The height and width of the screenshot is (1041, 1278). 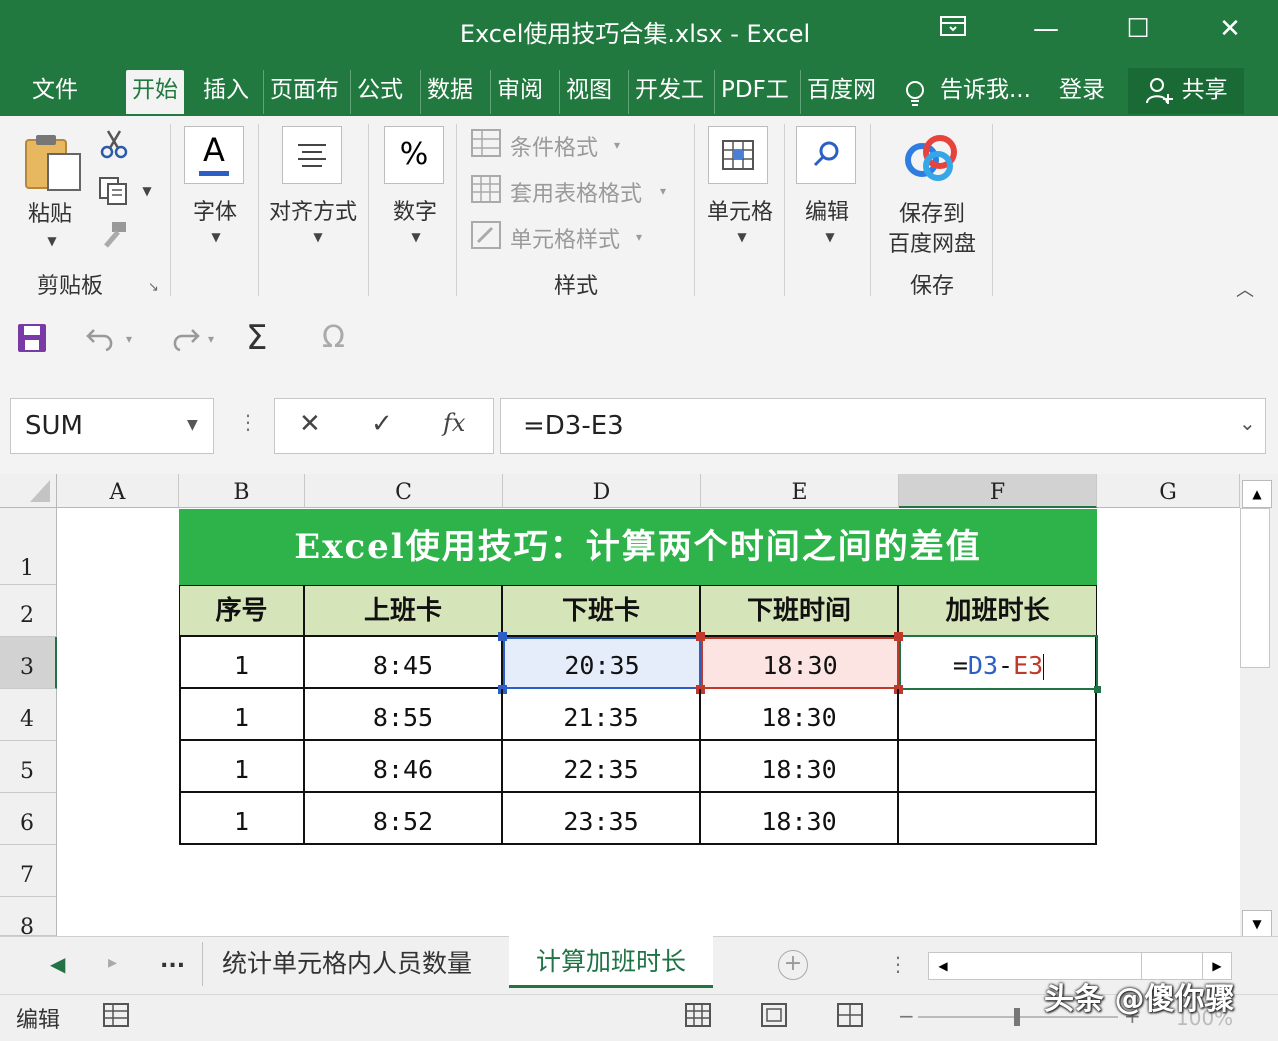 What do you see at coordinates (32, 340) in the screenshot?
I see `save-icon` at bounding box center [32, 340].